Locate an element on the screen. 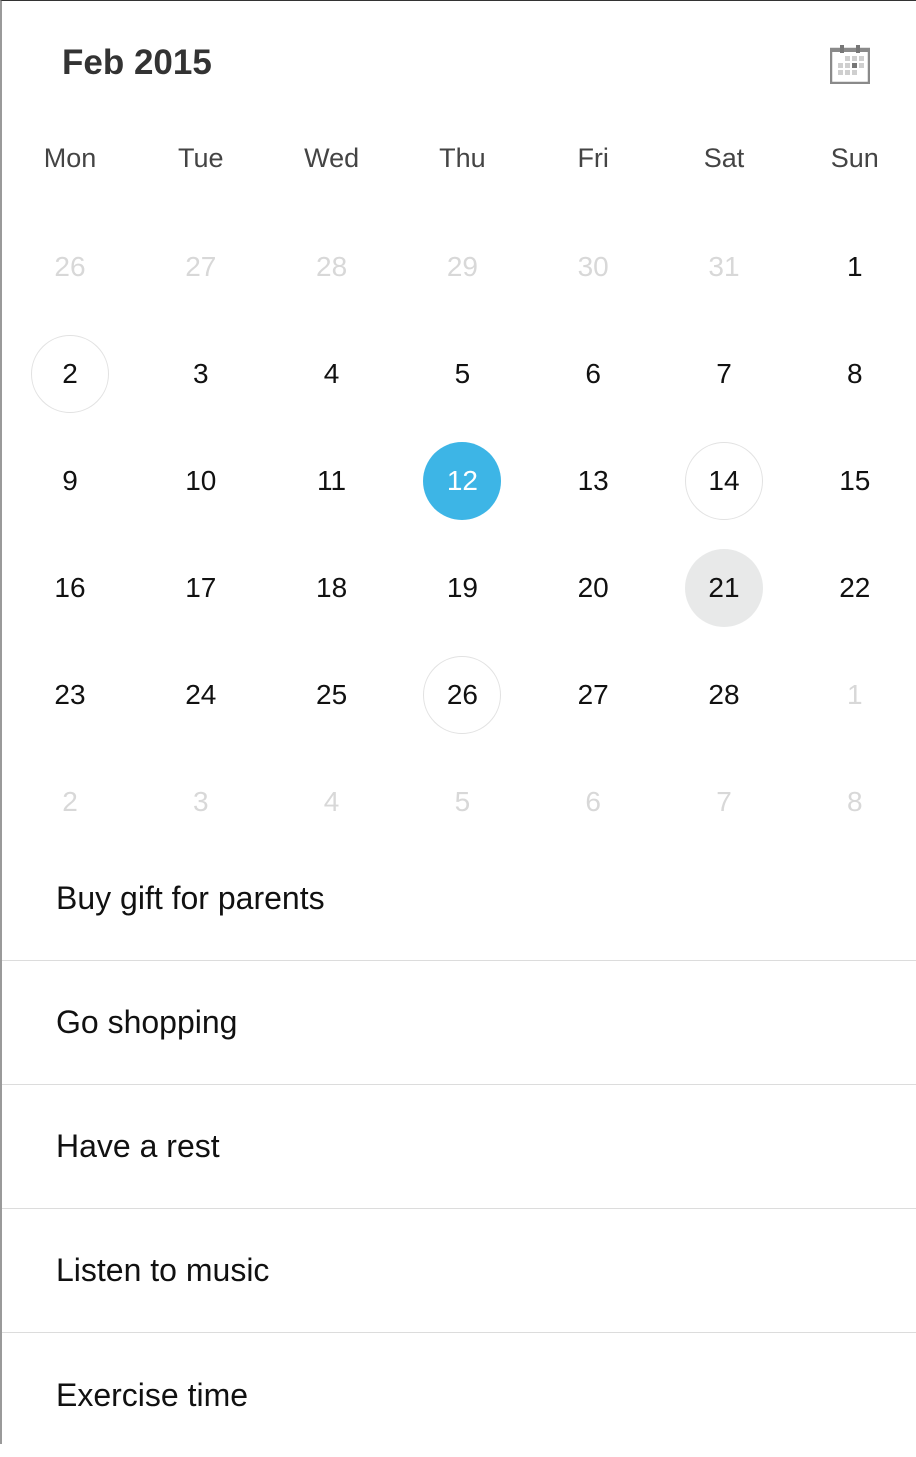  day-cell: 25 is located at coordinates (332, 695).